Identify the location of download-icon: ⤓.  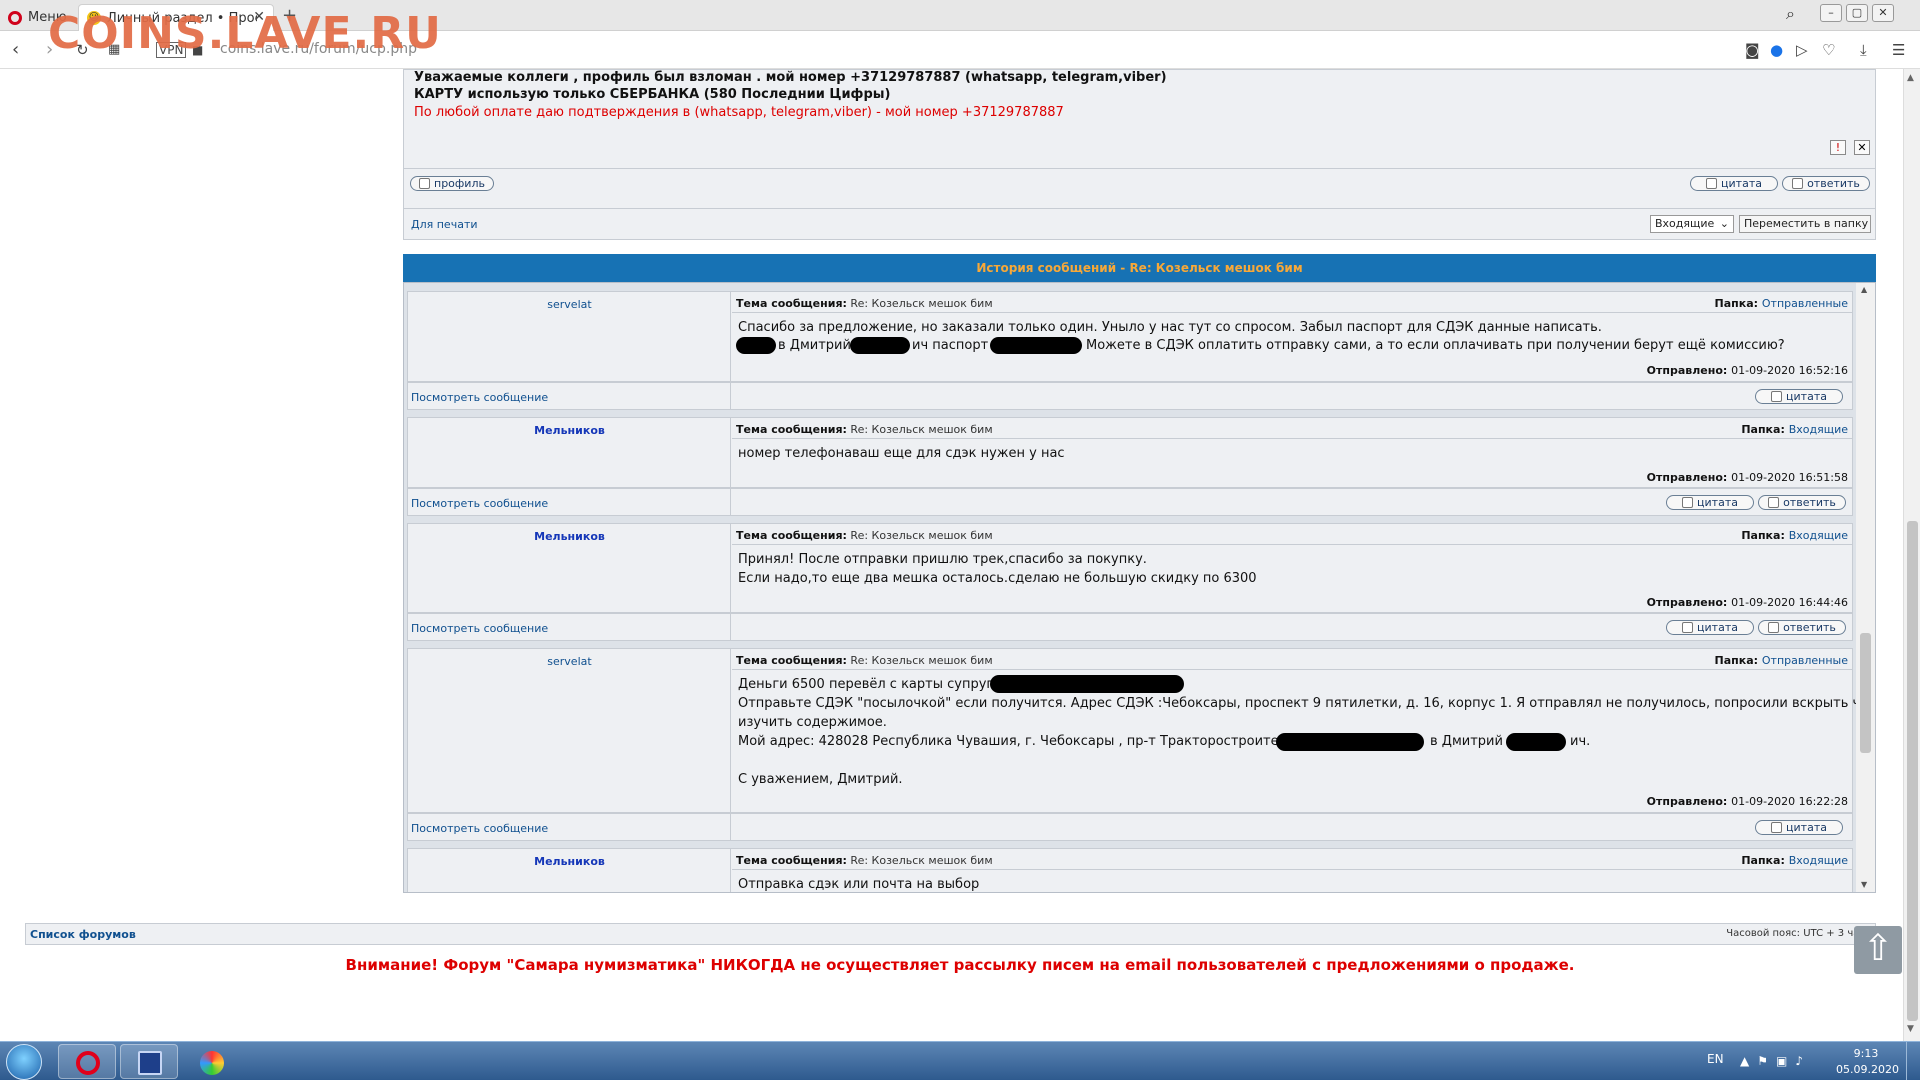
(1863, 50).